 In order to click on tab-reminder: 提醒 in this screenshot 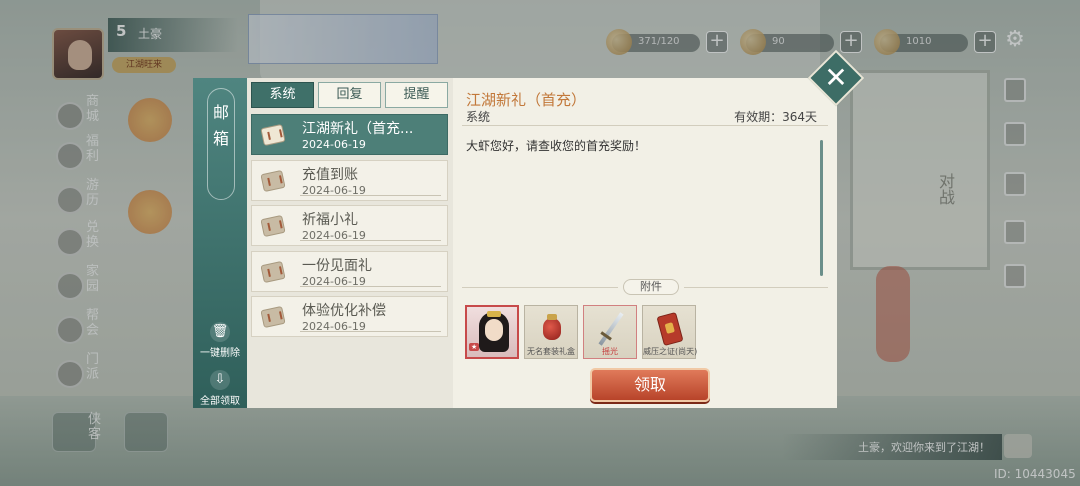, I will do `click(416, 95)`.